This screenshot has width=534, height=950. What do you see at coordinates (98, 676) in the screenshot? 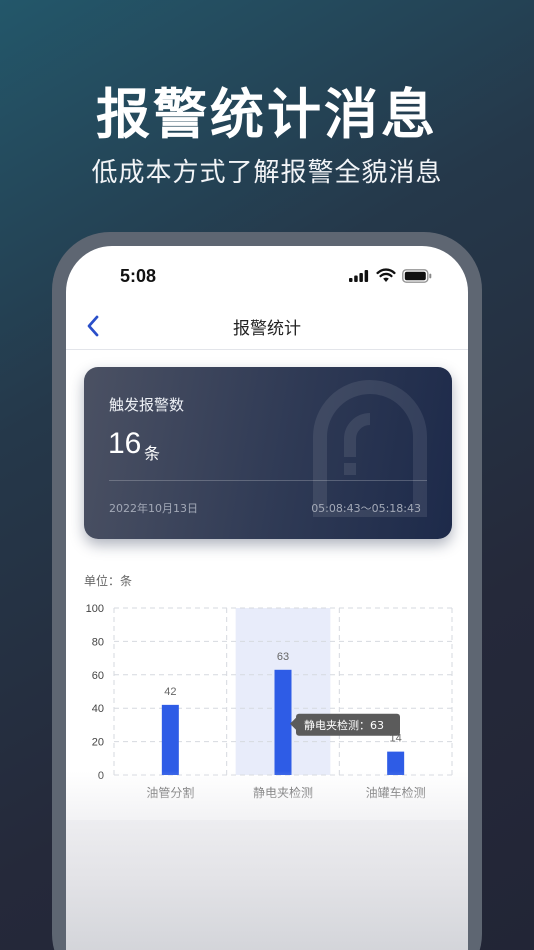
I see `y-tick-label: 60` at bounding box center [98, 676].